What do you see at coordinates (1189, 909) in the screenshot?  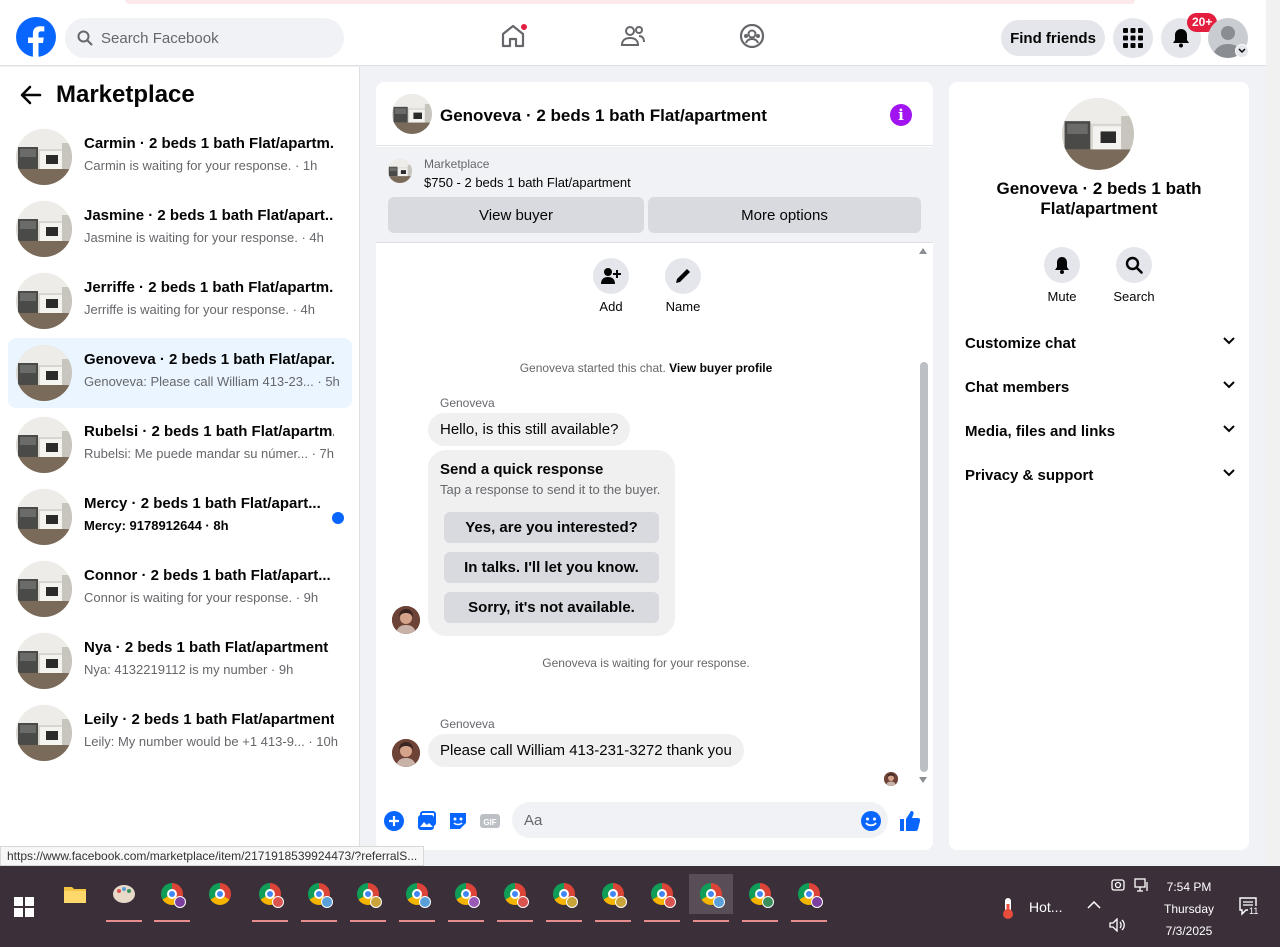 I see `system-clock: 7:54 PM Thursday 7/3/2025` at bounding box center [1189, 909].